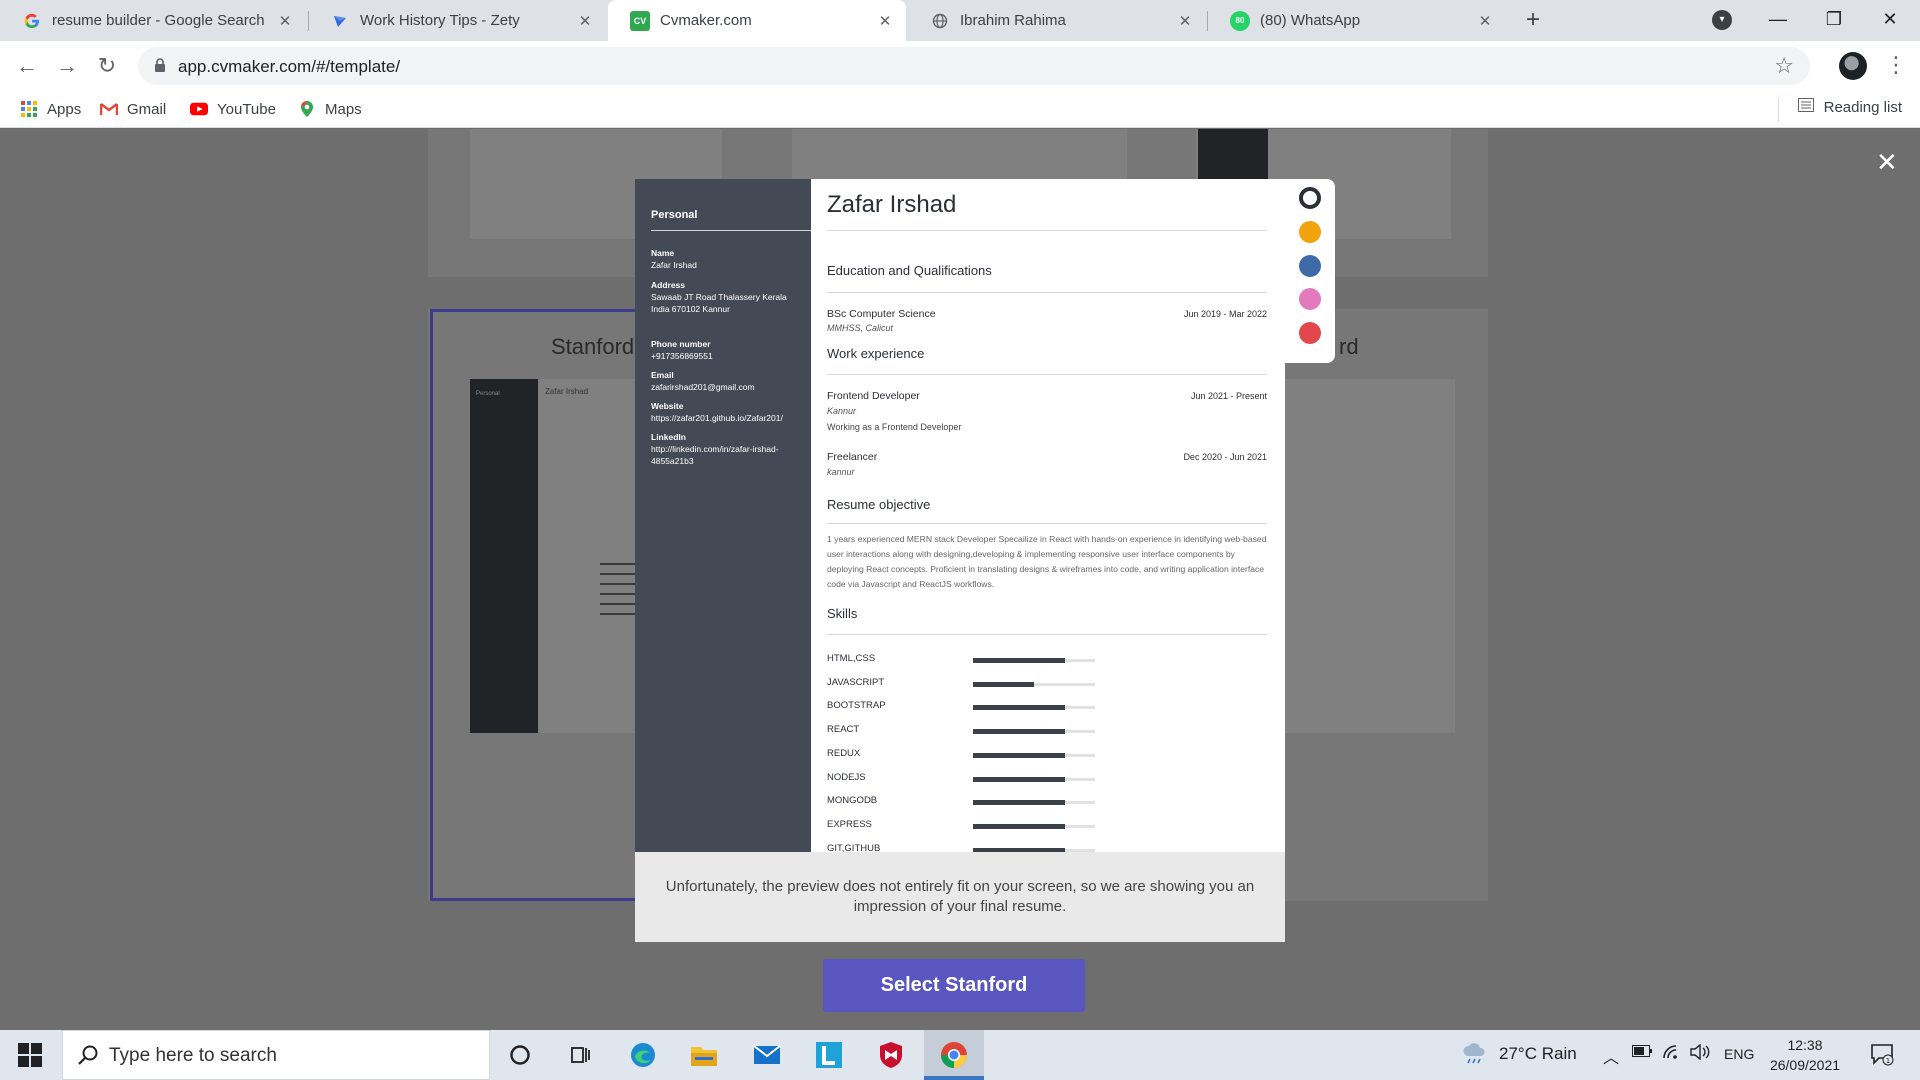 This screenshot has width=1920, height=1080. I want to click on skill-row: JAVASCRIPT, so click(1047, 684).